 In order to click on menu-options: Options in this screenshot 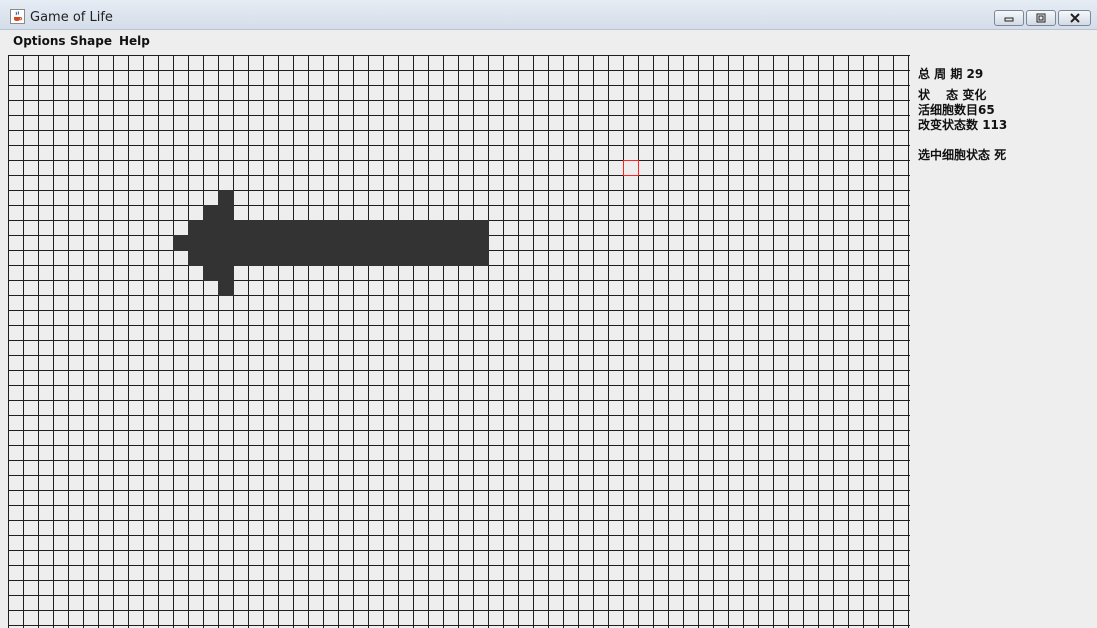, I will do `click(39, 41)`.